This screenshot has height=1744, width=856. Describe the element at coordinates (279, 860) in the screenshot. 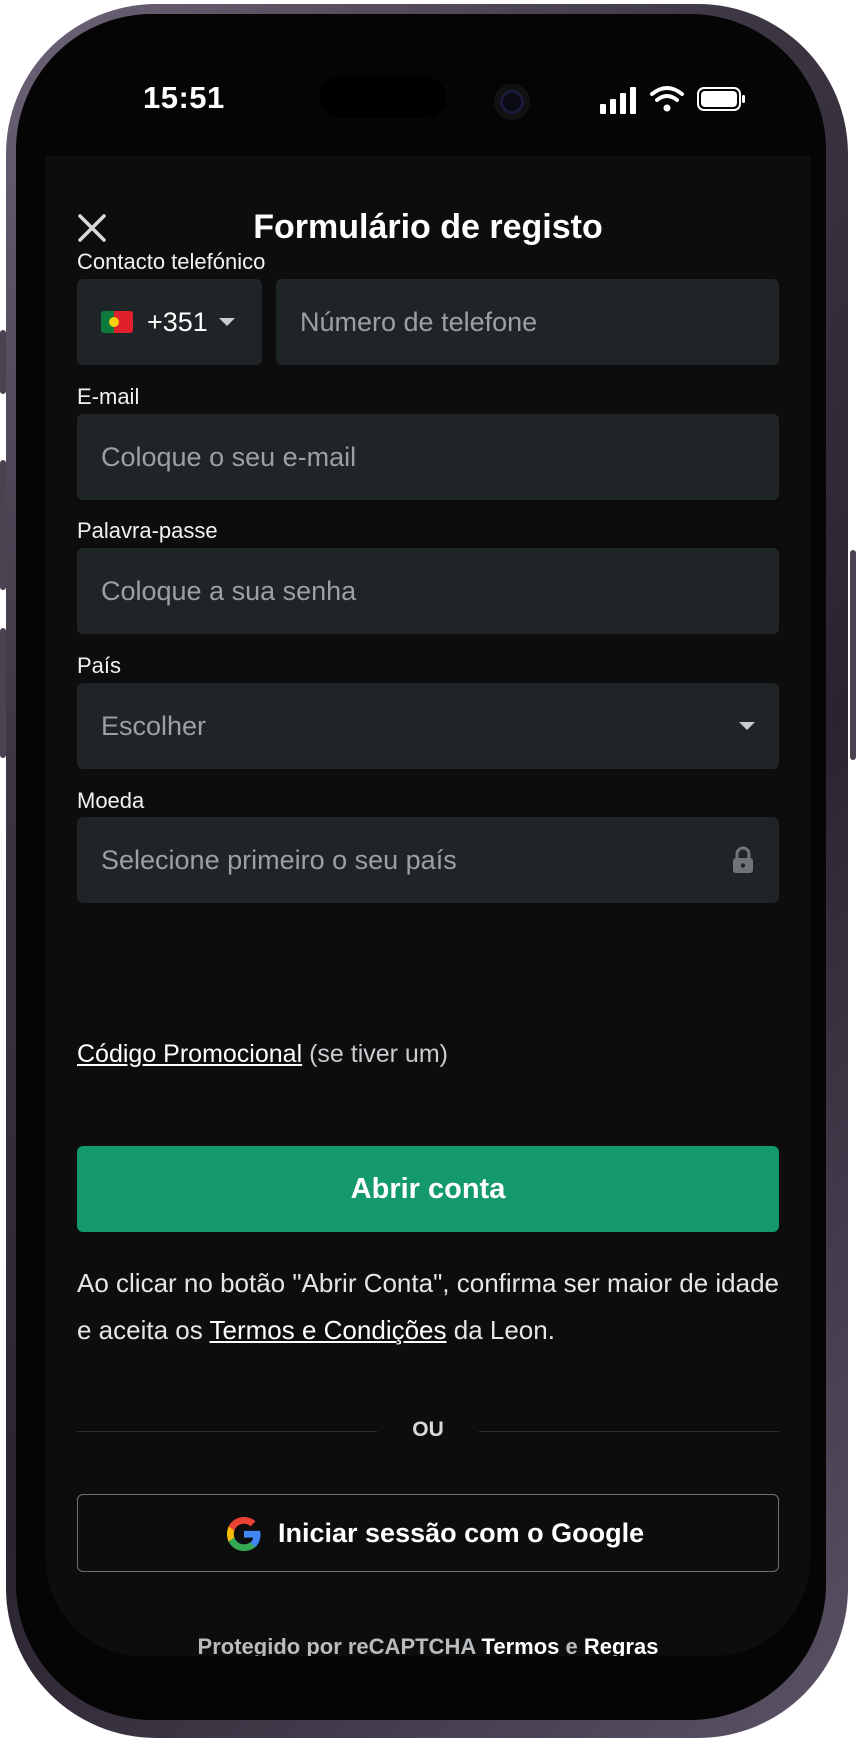

I see `currency-placeholder: Selecione primeiro o seu país` at that location.